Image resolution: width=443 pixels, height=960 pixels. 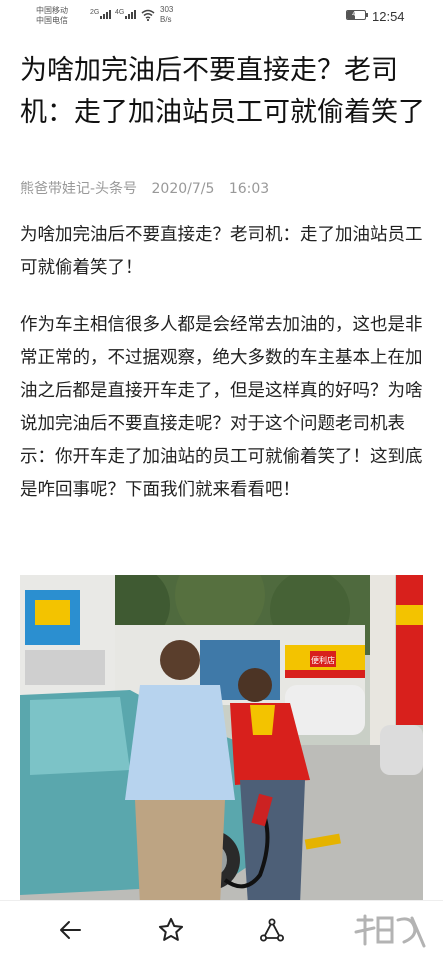 I want to click on favorite-button, so click(x=171, y=930).